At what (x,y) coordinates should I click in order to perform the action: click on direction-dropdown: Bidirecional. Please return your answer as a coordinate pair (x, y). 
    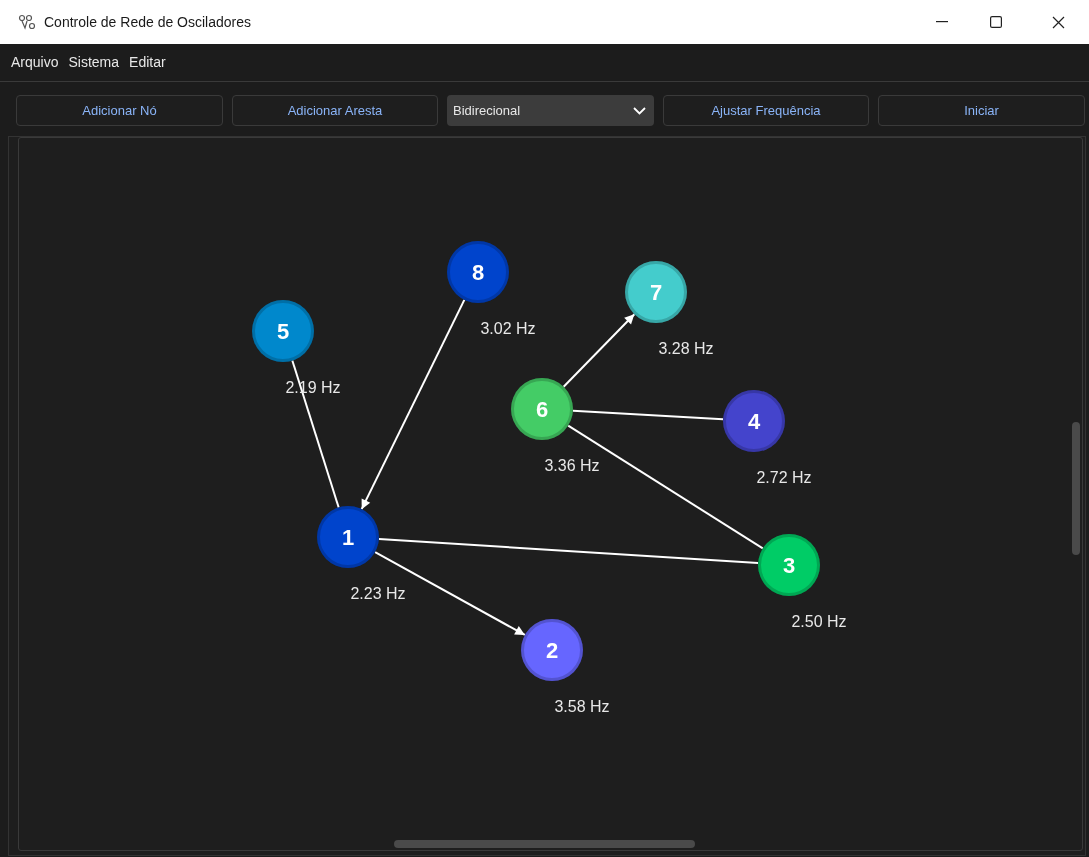
    Looking at the image, I should click on (550, 110).